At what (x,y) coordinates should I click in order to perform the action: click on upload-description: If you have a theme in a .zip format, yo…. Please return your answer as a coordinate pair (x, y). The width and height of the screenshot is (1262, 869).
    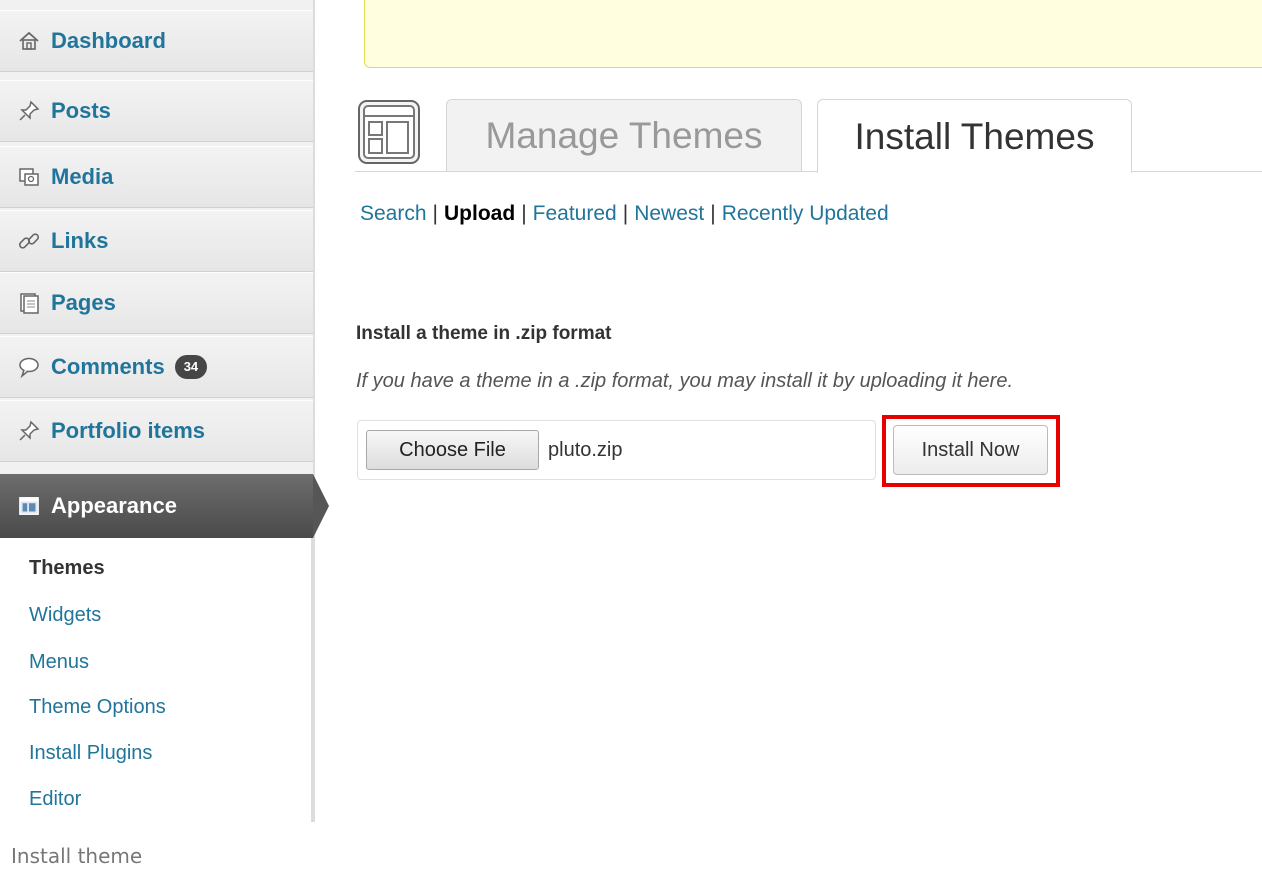
    Looking at the image, I should click on (685, 381).